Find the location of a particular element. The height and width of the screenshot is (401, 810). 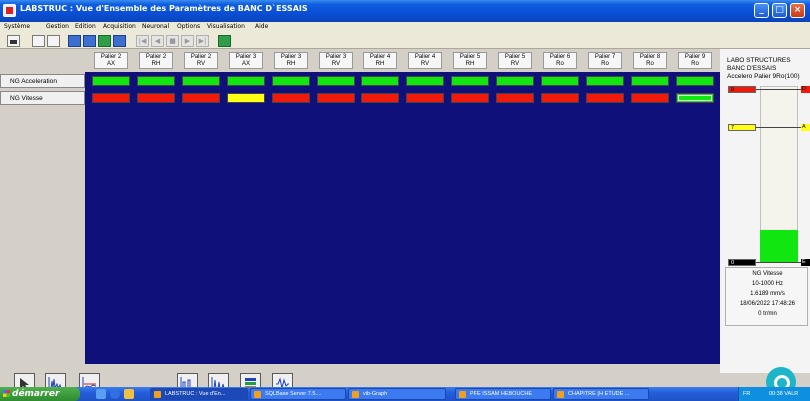

display-icon is located at coordinates (224, 41).